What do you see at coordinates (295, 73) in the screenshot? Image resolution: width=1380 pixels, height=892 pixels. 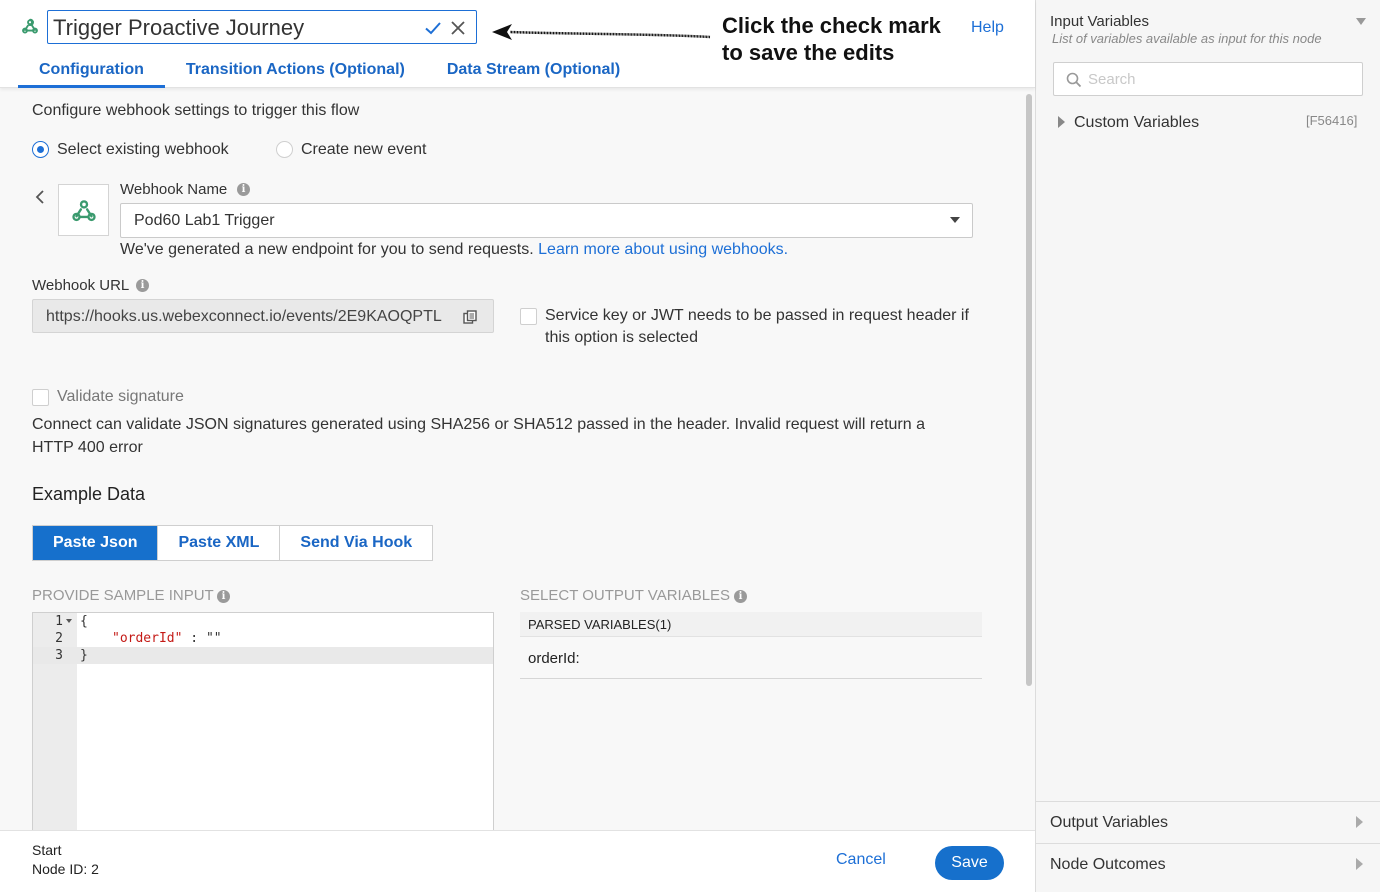 I see `tab-transition-actions: Transition Actions (Optional)` at bounding box center [295, 73].